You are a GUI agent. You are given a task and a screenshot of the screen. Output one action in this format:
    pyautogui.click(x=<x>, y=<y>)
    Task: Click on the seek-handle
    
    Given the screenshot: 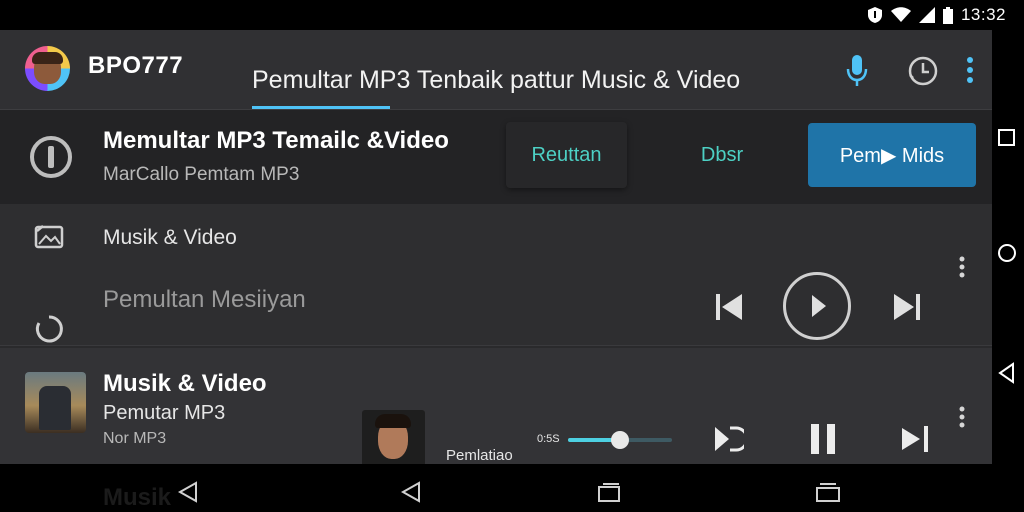 What is the action you would take?
    pyautogui.click(x=620, y=440)
    